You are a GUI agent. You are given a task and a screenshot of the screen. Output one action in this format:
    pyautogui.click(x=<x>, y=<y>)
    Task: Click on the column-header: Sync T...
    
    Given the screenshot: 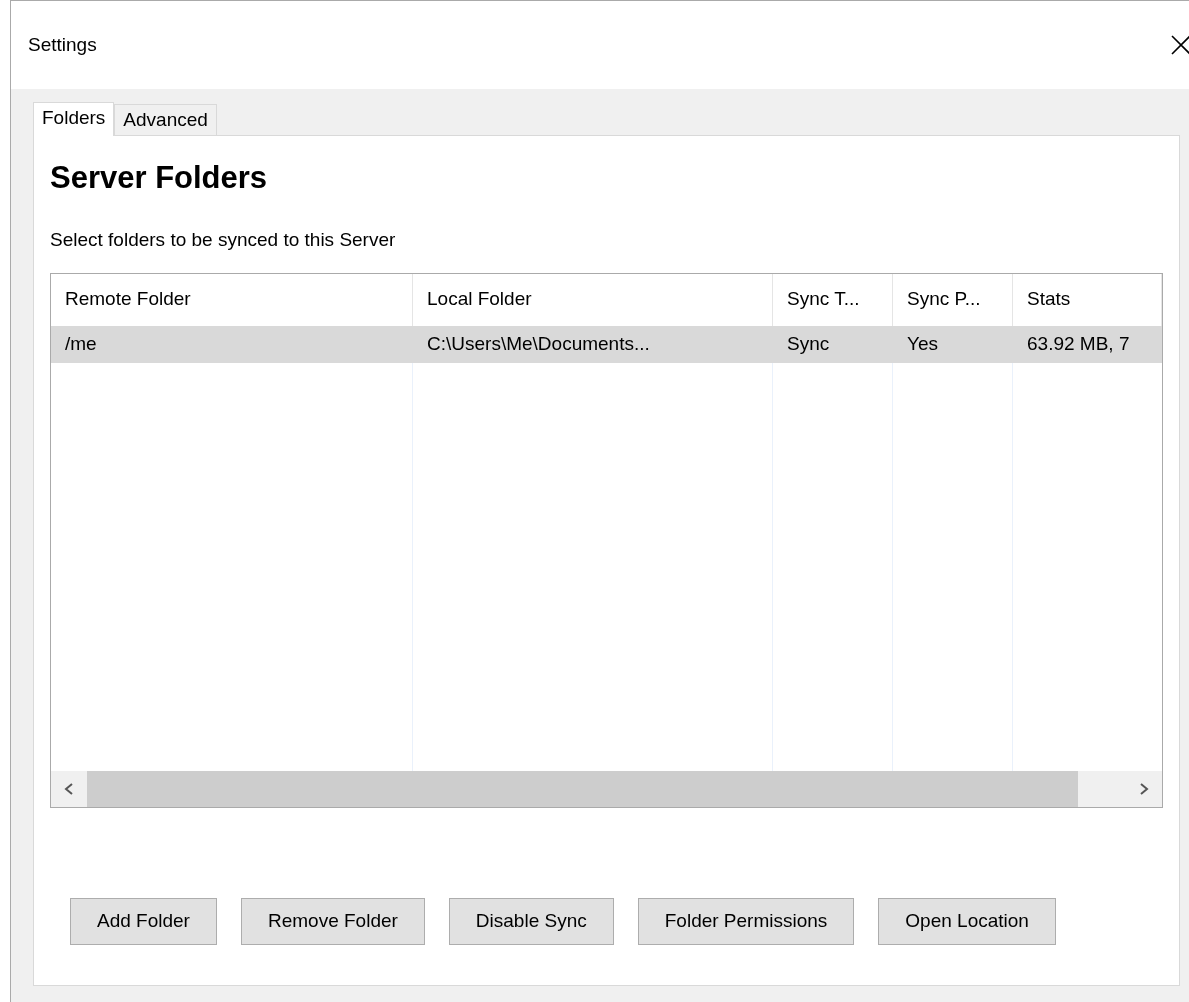 What is the action you would take?
    pyautogui.click(x=833, y=299)
    